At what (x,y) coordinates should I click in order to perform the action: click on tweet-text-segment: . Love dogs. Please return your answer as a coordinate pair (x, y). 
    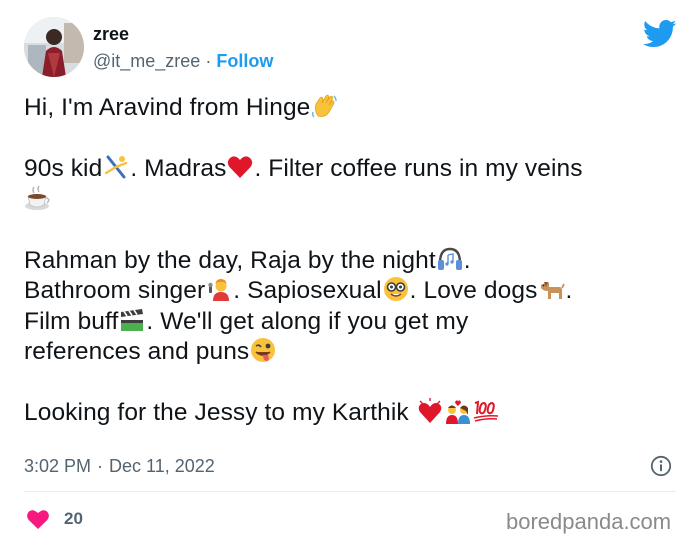
    Looking at the image, I should click on (473, 290).